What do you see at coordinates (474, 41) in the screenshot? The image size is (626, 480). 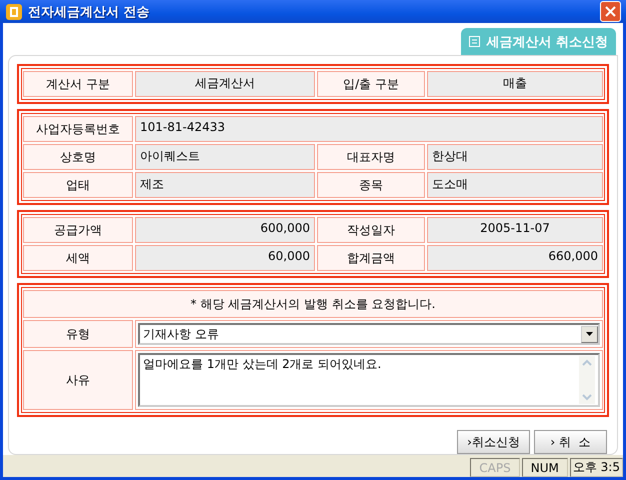 I see `form-icon` at bounding box center [474, 41].